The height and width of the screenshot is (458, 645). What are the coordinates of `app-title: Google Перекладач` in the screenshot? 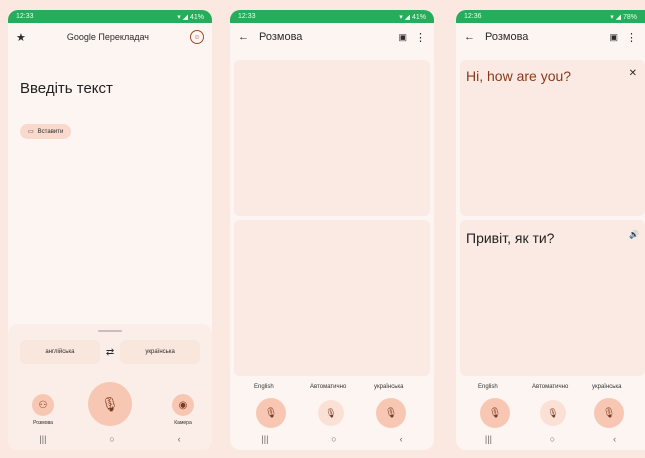 It's located at (107, 37).